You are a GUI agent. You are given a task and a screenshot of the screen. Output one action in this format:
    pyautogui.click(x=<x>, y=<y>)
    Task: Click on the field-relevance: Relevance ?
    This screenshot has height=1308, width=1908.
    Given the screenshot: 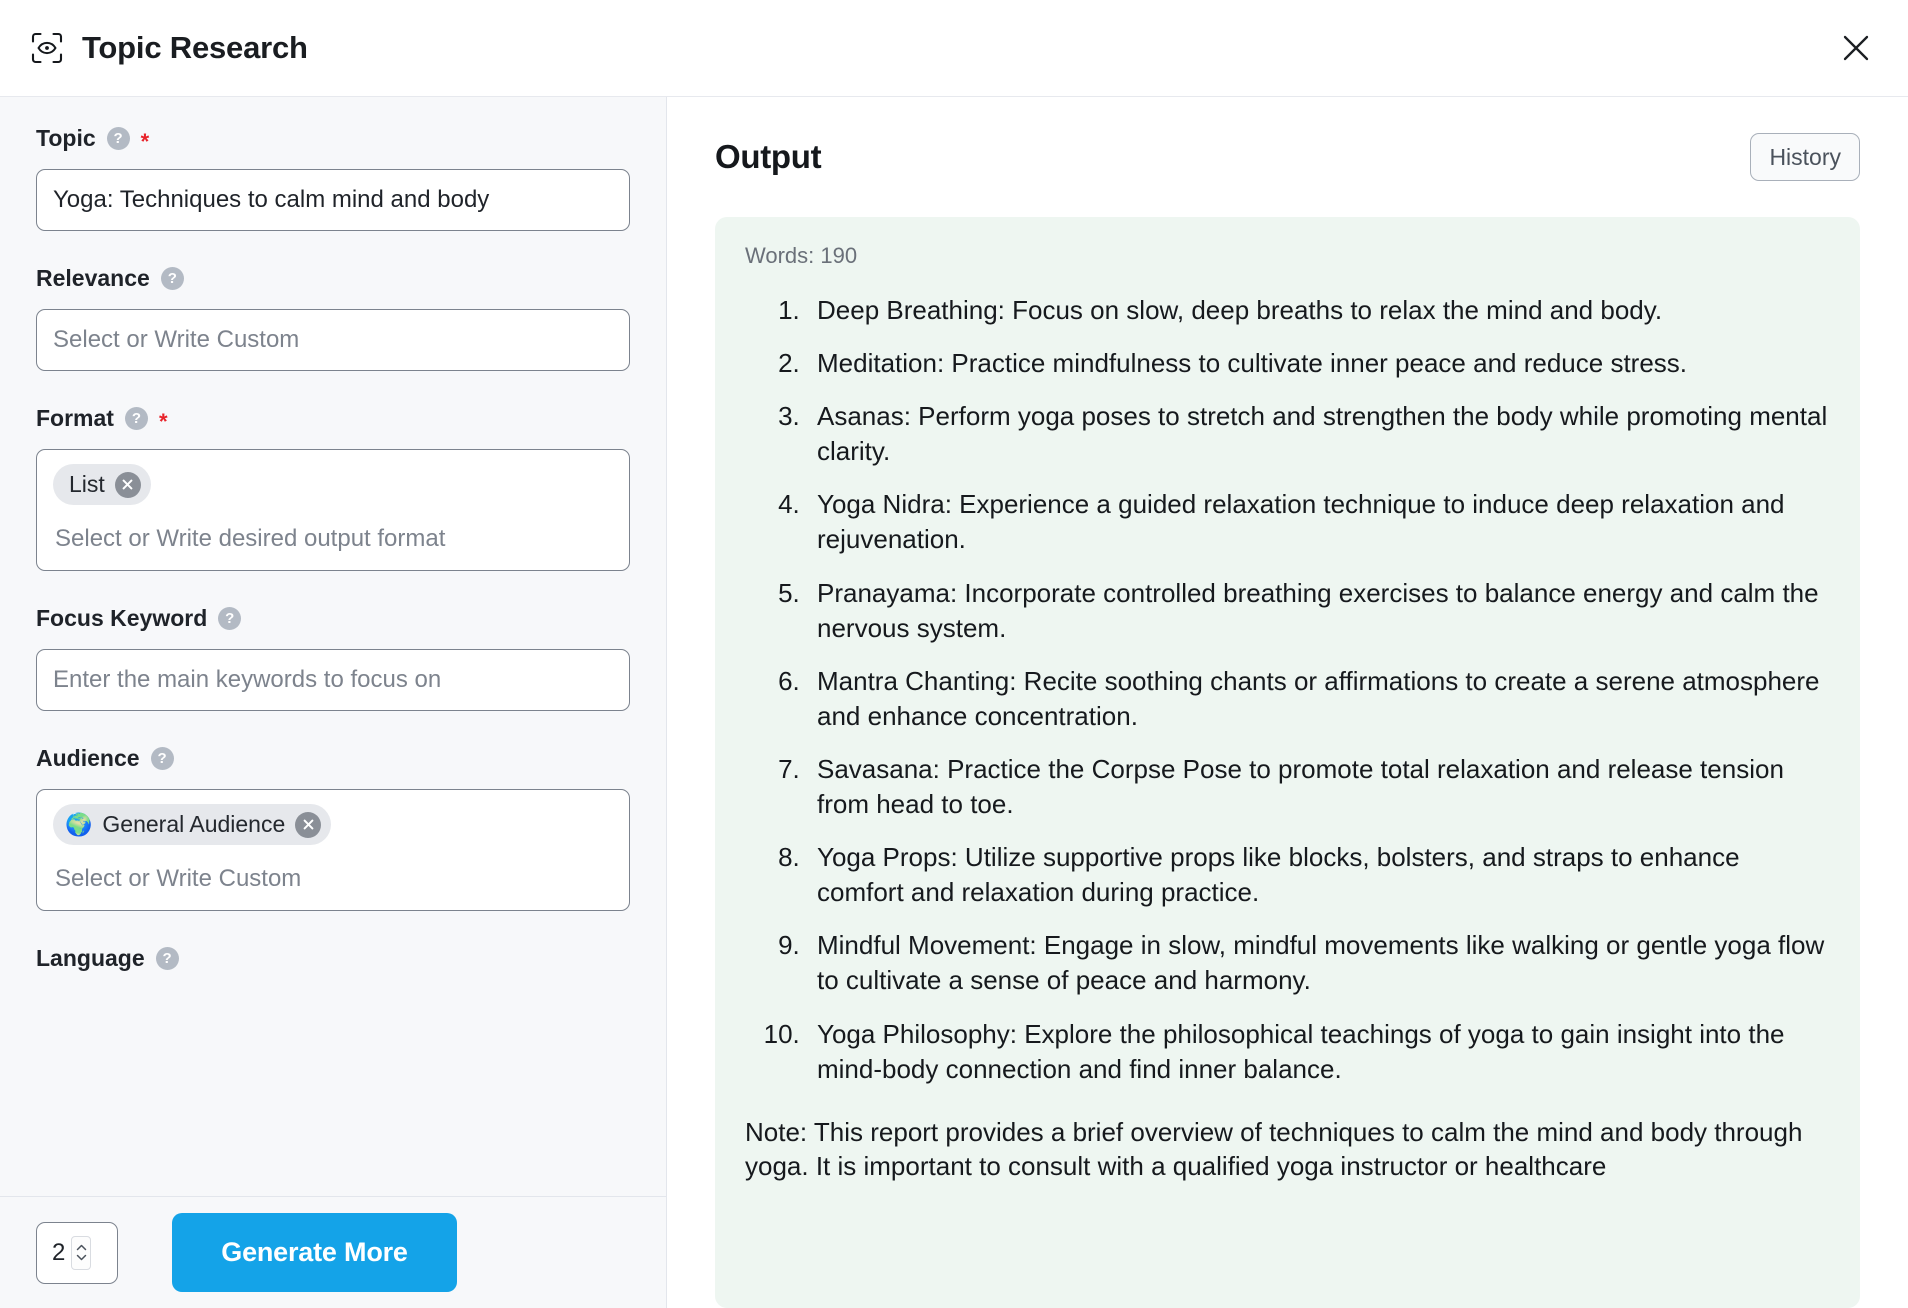 What is the action you would take?
    pyautogui.click(x=333, y=318)
    